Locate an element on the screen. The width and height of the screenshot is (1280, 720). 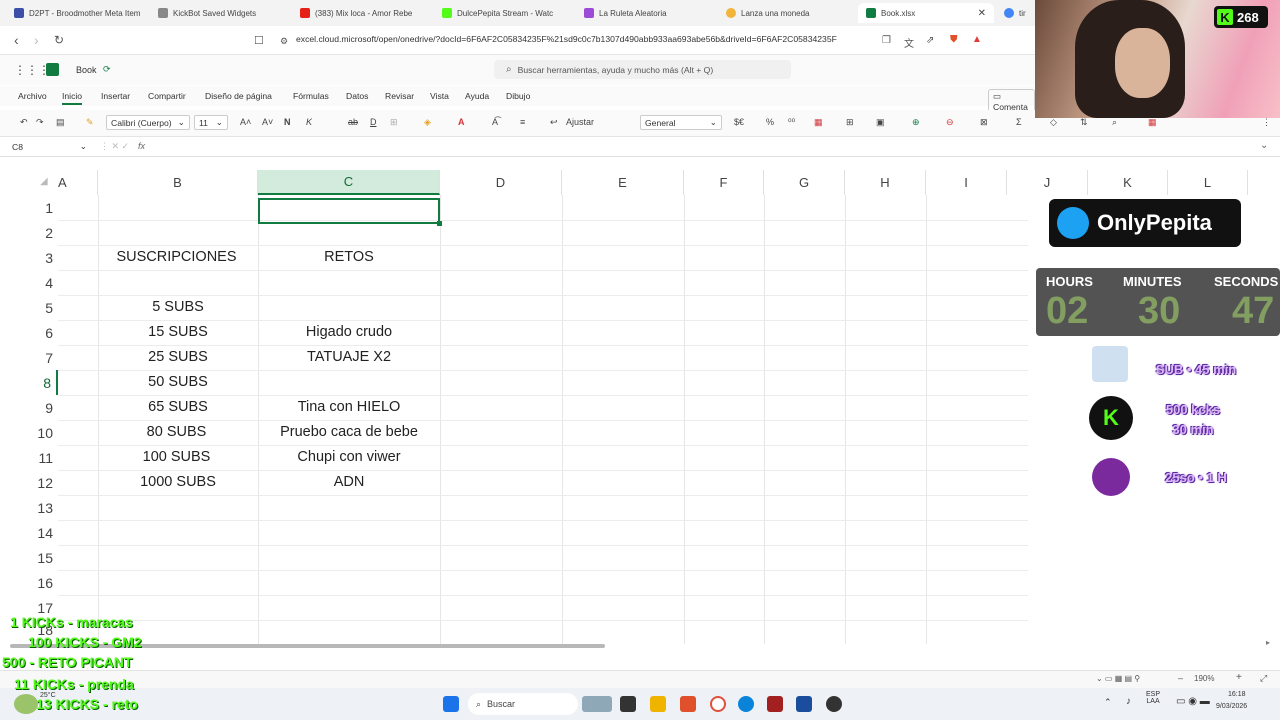
more-font-icon: A͡ is located at coordinates (495, 122).